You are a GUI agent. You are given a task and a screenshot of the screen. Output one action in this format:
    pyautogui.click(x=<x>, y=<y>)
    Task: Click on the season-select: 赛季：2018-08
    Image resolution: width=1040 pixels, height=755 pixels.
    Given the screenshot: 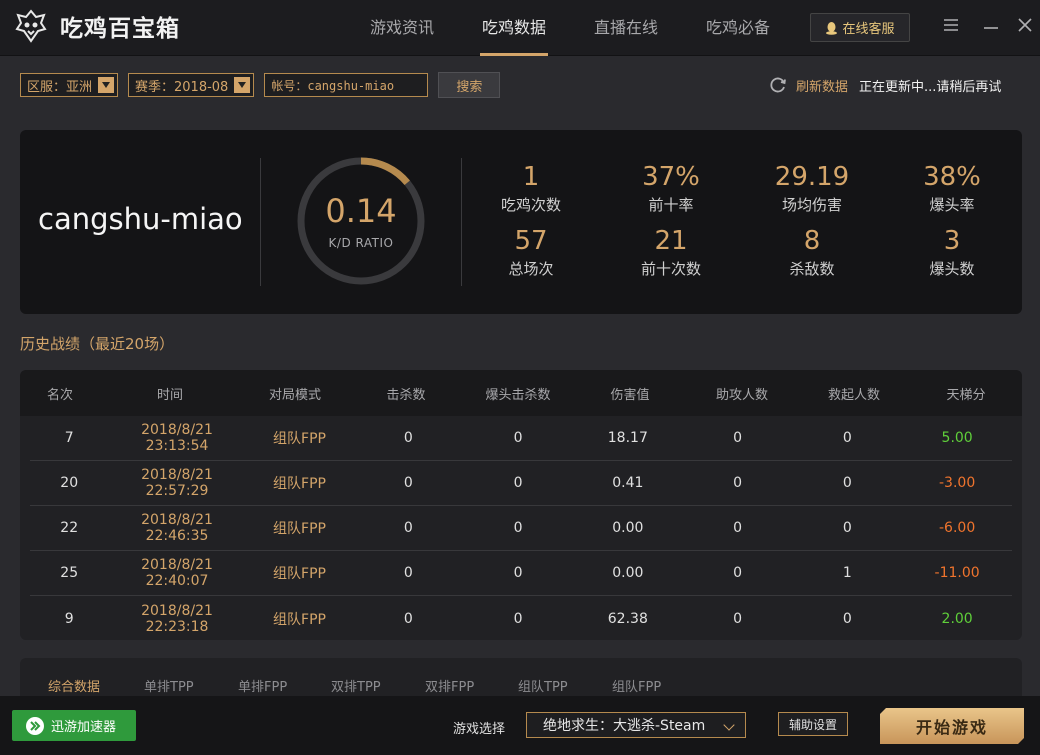 What is the action you would take?
    pyautogui.click(x=191, y=85)
    